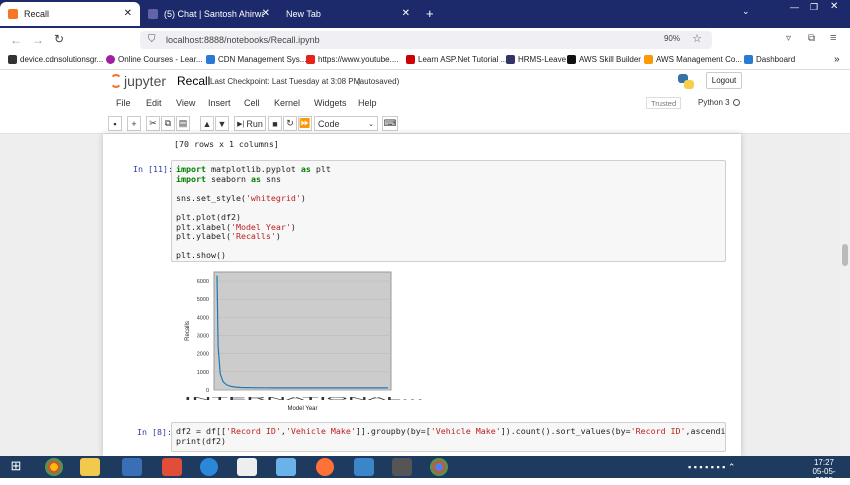 The width and height of the screenshot is (850, 485). I want to click on tab-title: Recall, so click(37, 14).